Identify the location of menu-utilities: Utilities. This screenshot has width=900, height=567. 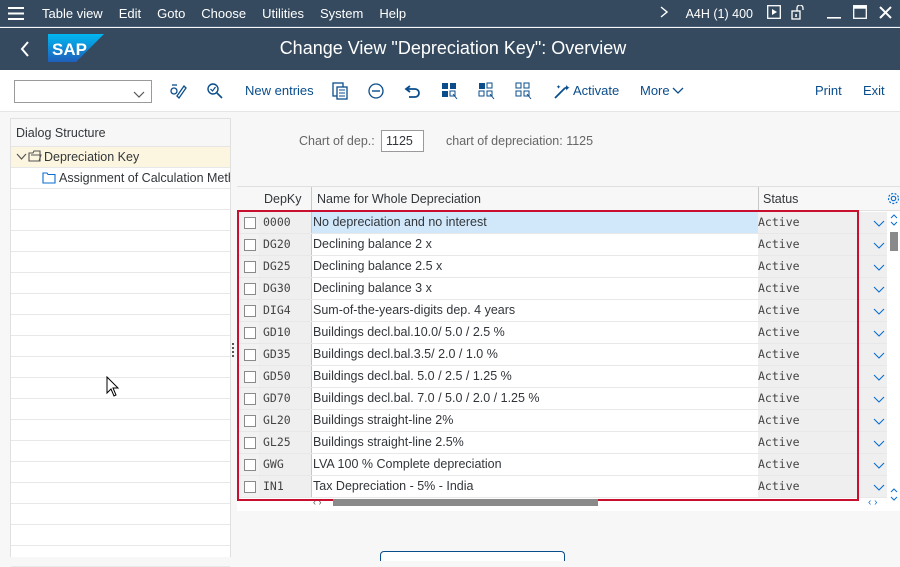
(283, 13).